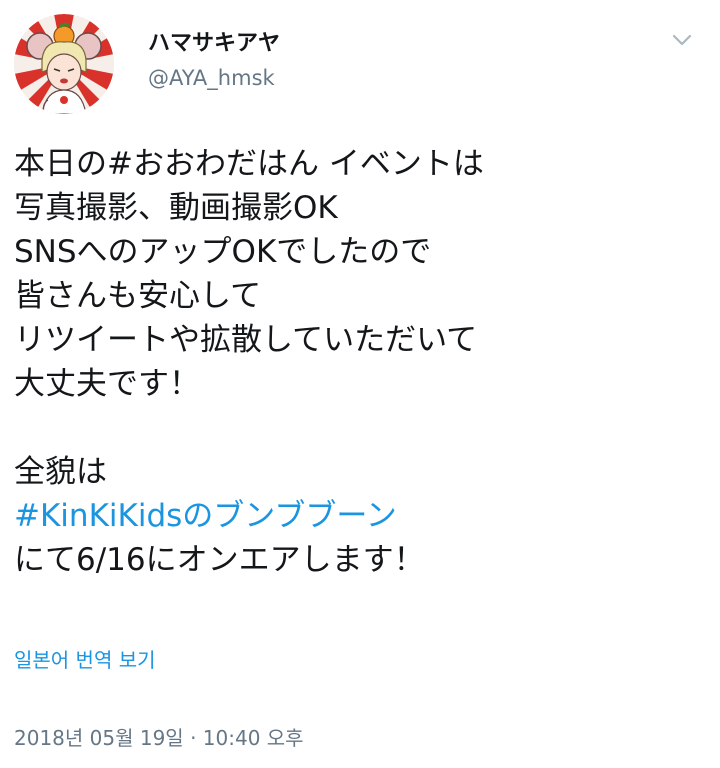 The width and height of the screenshot is (720, 768). Describe the element at coordinates (107, 384) in the screenshot. I see `tweet-line: 大丈夫です！` at that location.